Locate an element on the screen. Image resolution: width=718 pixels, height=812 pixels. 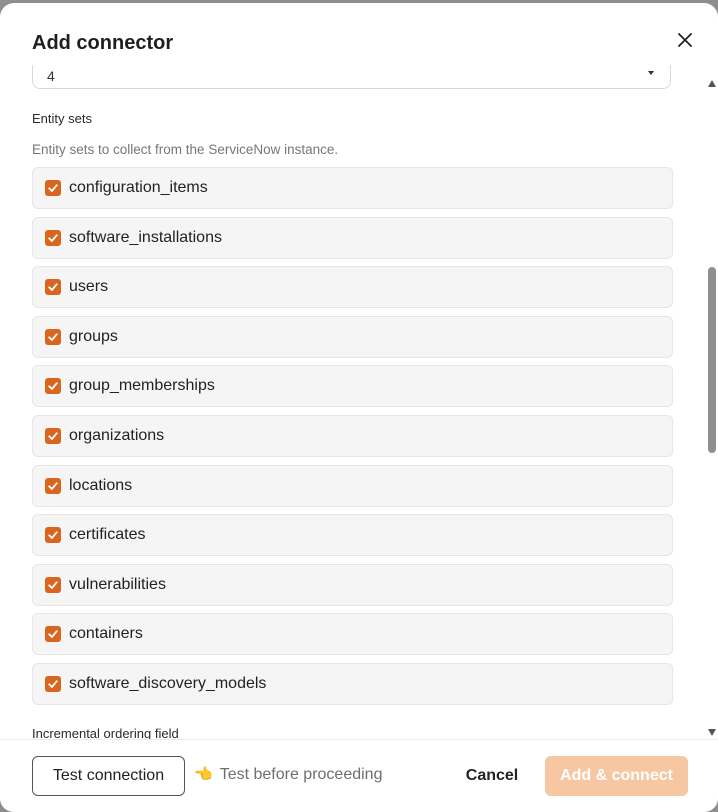
entity-set-item: containers is located at coordinates (352, 634).